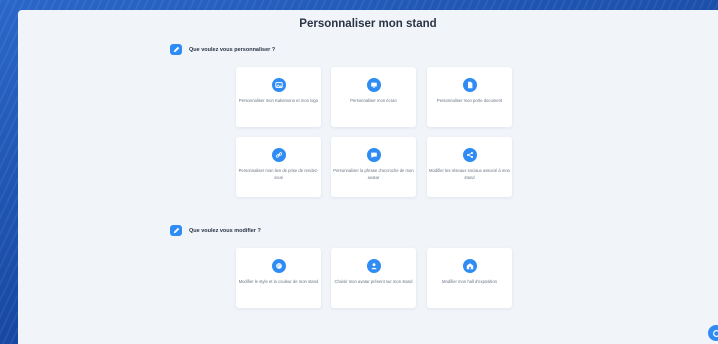 The height and width of the screenshot is (344, 718). What do you see at coordinates (278, 266) in the screenshot?
I see `palette-icon` at bounding box center [278, 266].